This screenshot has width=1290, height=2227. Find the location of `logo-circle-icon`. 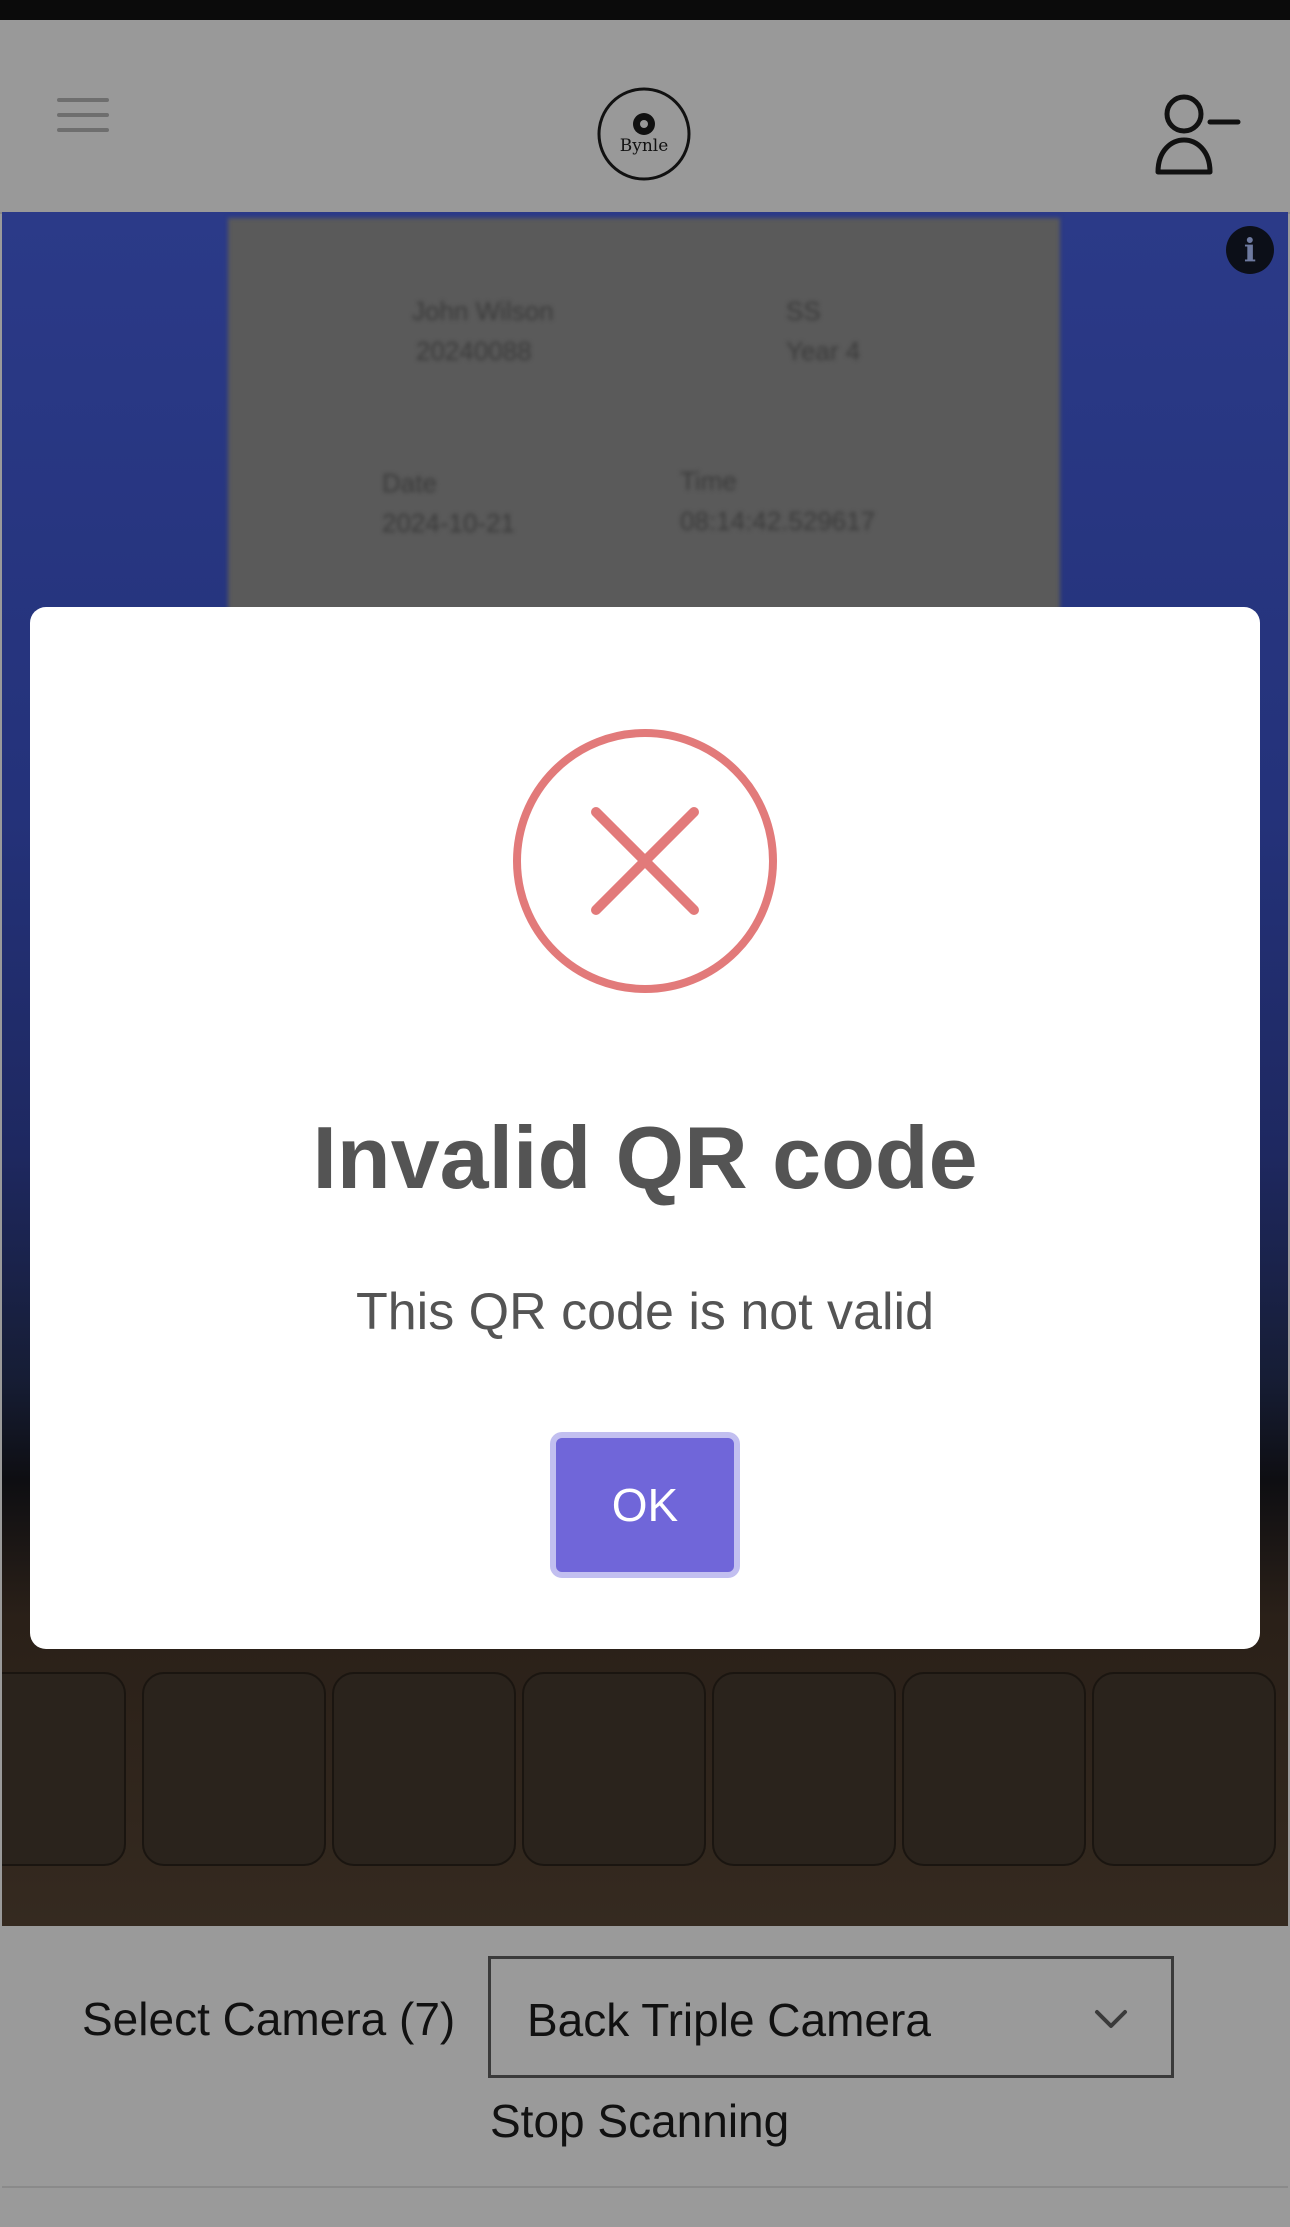

logo-circle-icon is located at coordinates (644, 134).